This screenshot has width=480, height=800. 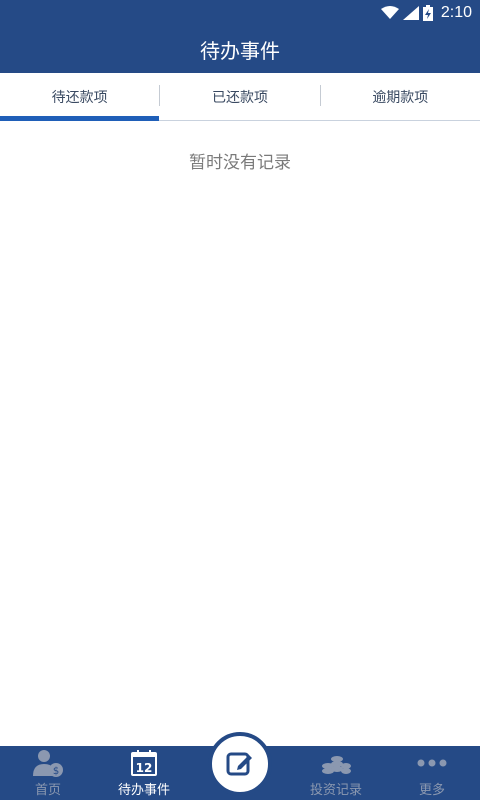 I want to click on tab-pending-payments: 待还款项, so click(x=80, y=97).